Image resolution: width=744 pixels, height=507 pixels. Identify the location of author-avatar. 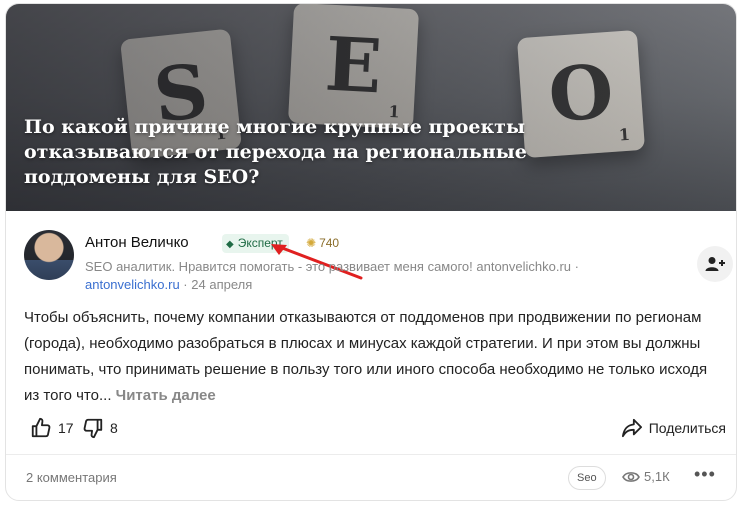
(49, 255).